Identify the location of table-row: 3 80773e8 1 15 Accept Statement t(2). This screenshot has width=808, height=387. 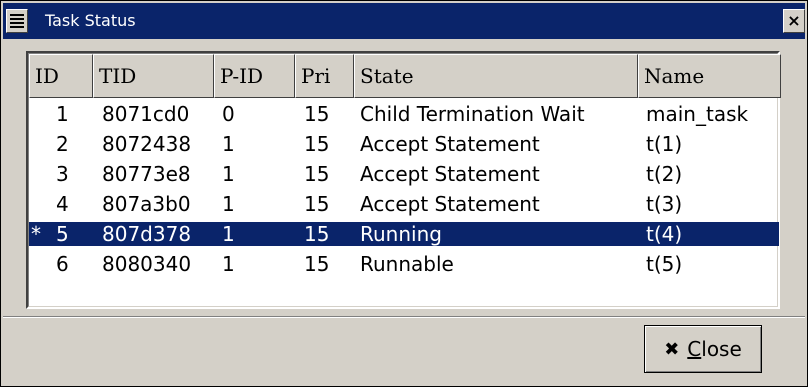
(404, 174).